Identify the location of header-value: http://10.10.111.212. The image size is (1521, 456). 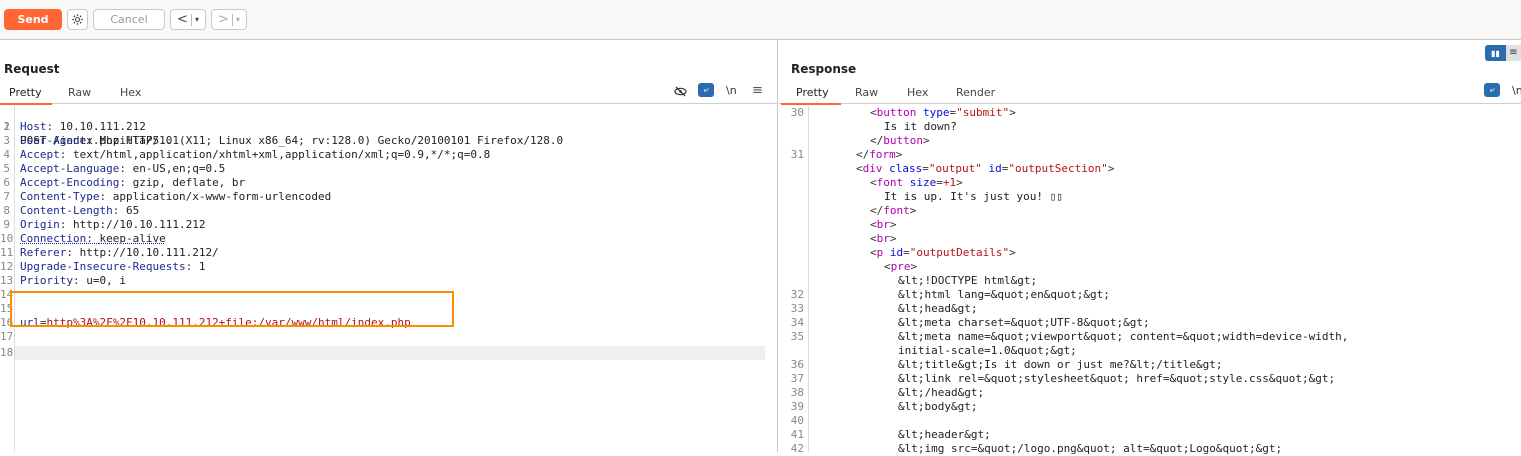
(139, 224).